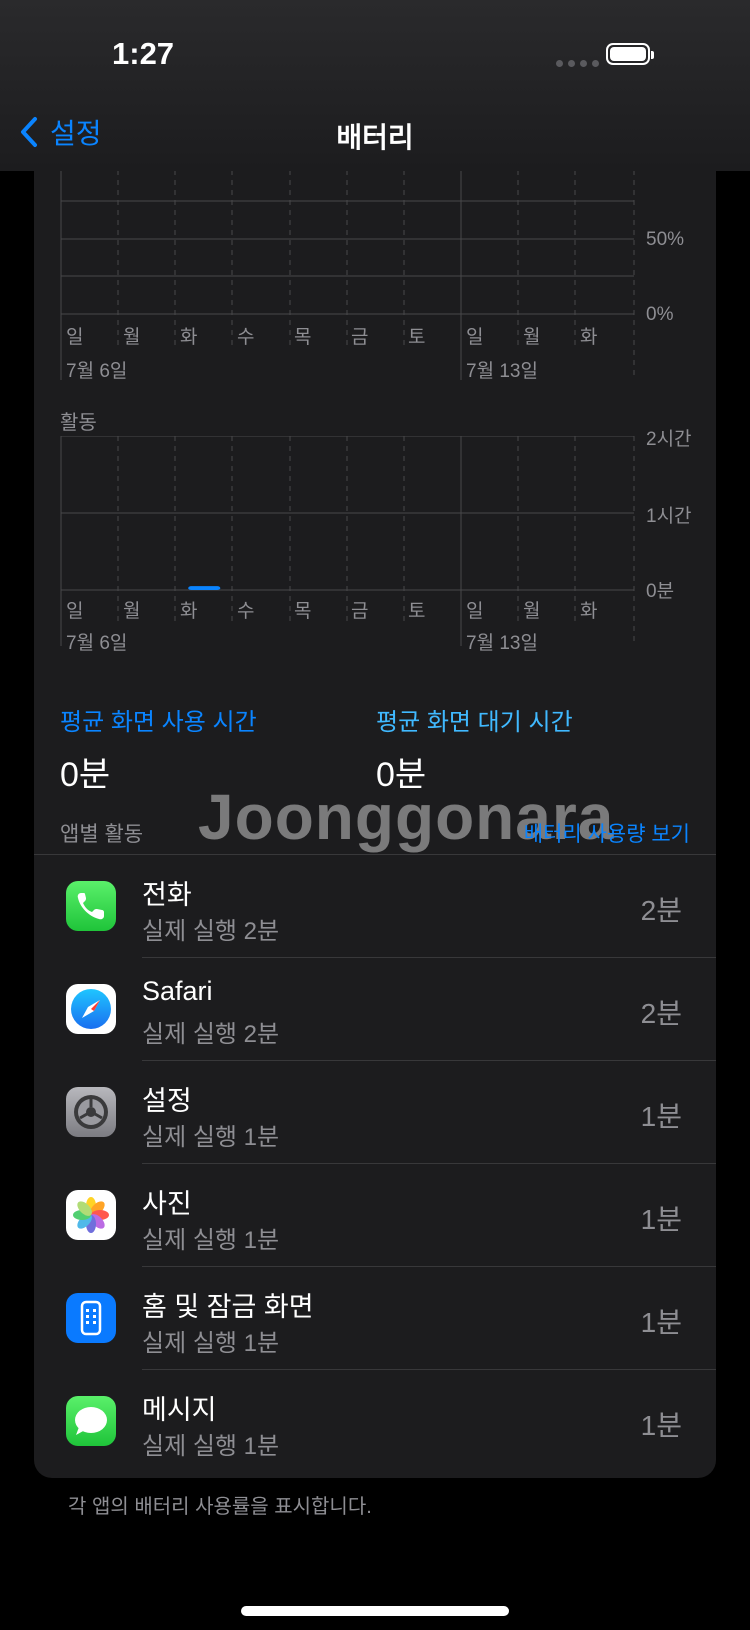  What do you see at coordinates (669, 516) in the screenshot?
I see `activity-axis-label: 1시간` at bounding box center [669, 516].